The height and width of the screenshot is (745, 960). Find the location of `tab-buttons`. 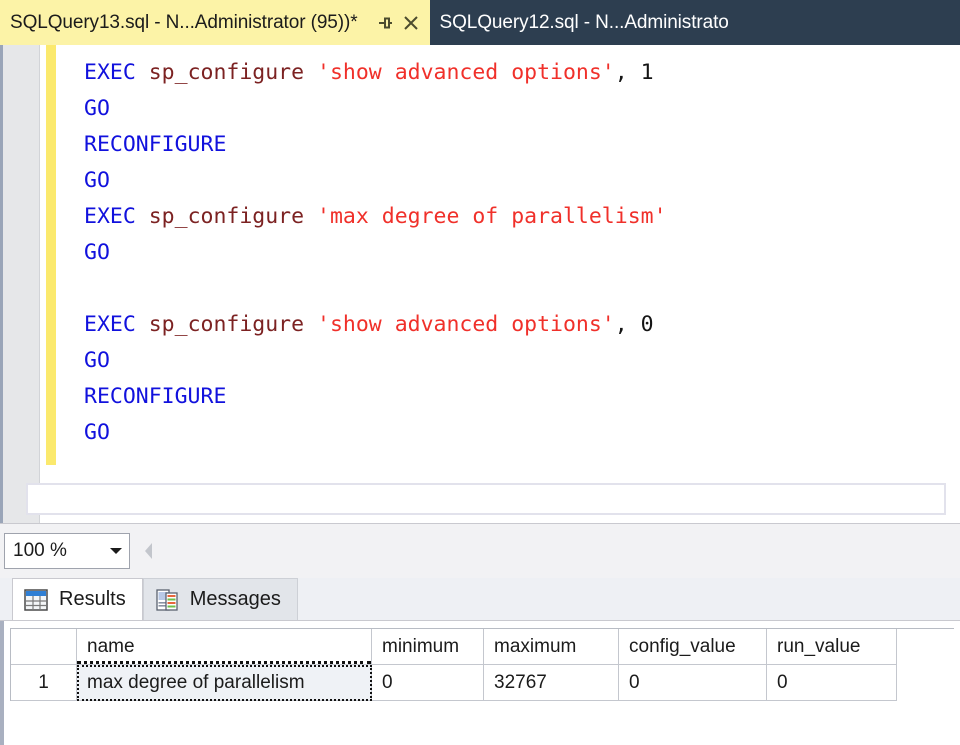

tab-buttons is located at coordinates (398, 23).